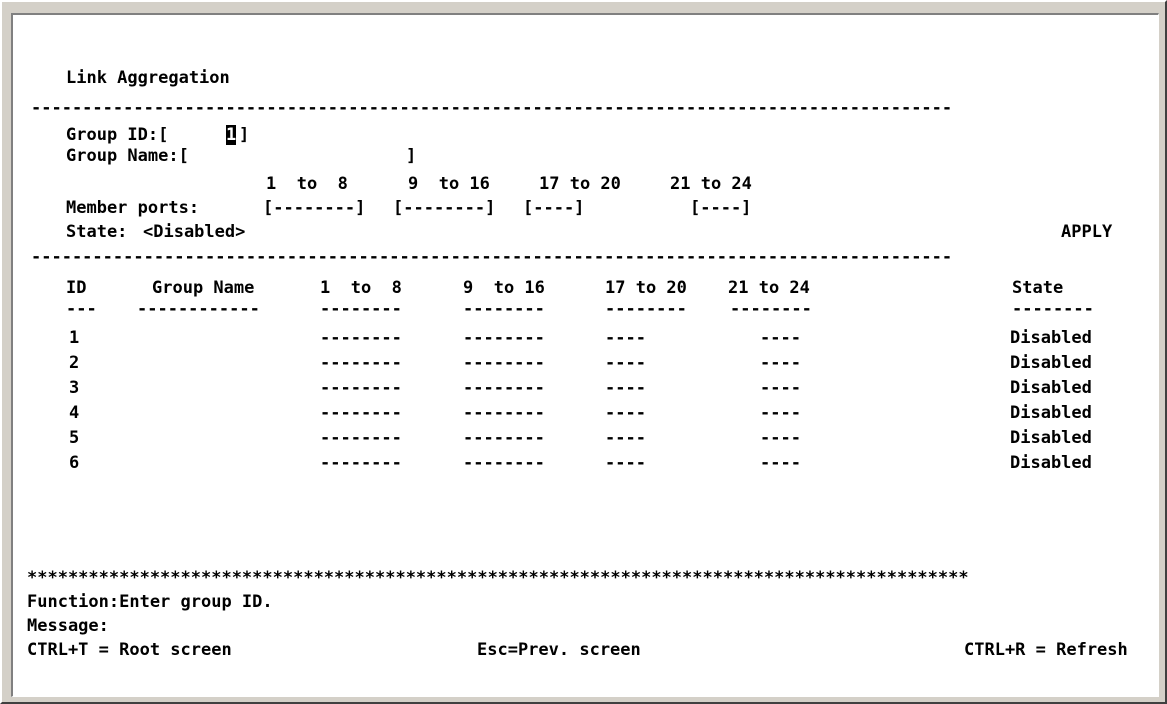 Image resolution: width=1167 pixels, height=704 pixels. What do you see at coordinates (313, 156) in the screenshot?
I see `group-name-input` at bounding box center [313, 156].